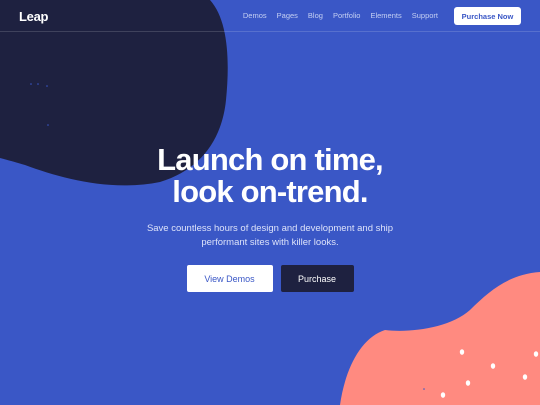  What do you see at coordinates (255, 15) in the screenshot?
I see `nav-demos: Demos` at bounding box center [255, 15].